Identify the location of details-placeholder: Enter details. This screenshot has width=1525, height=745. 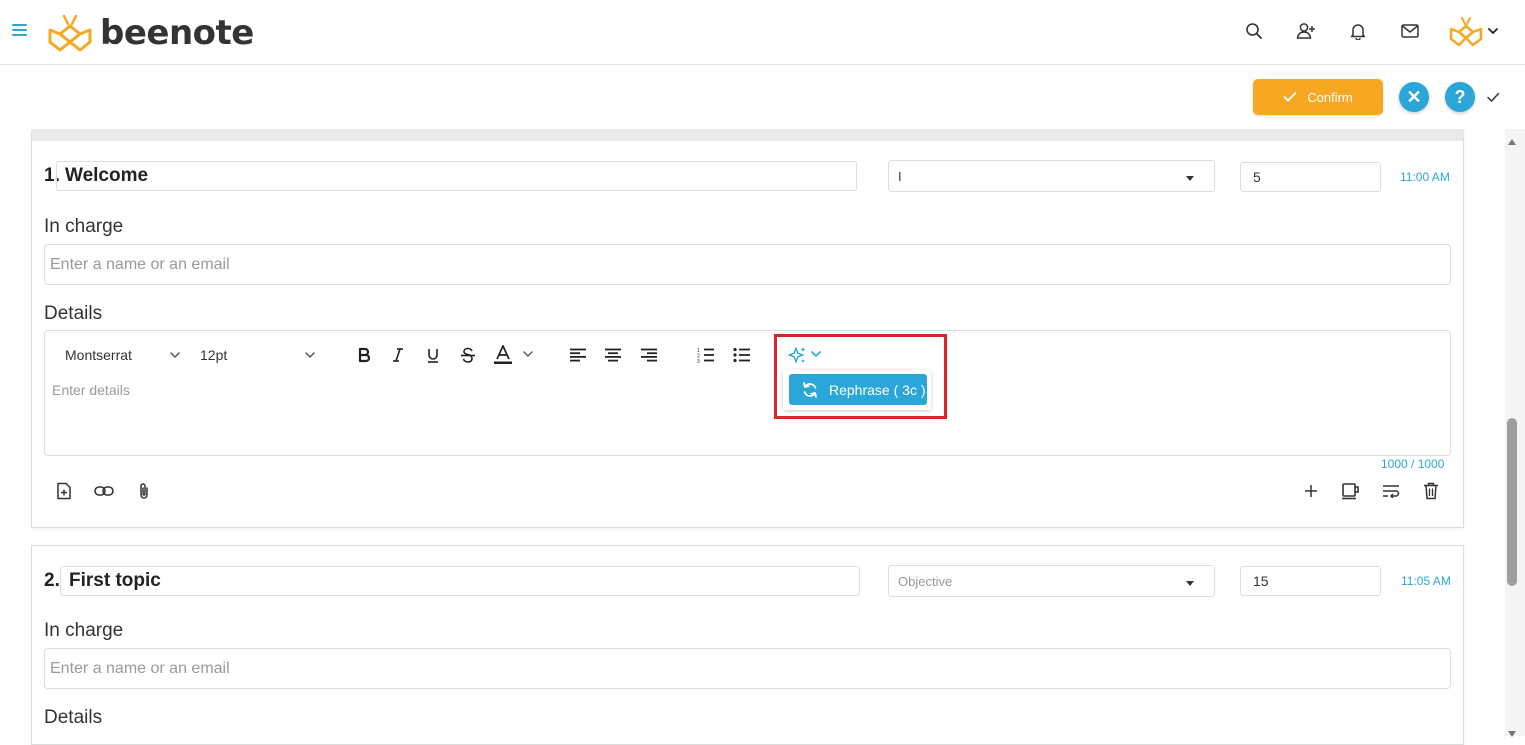
(91, 390).